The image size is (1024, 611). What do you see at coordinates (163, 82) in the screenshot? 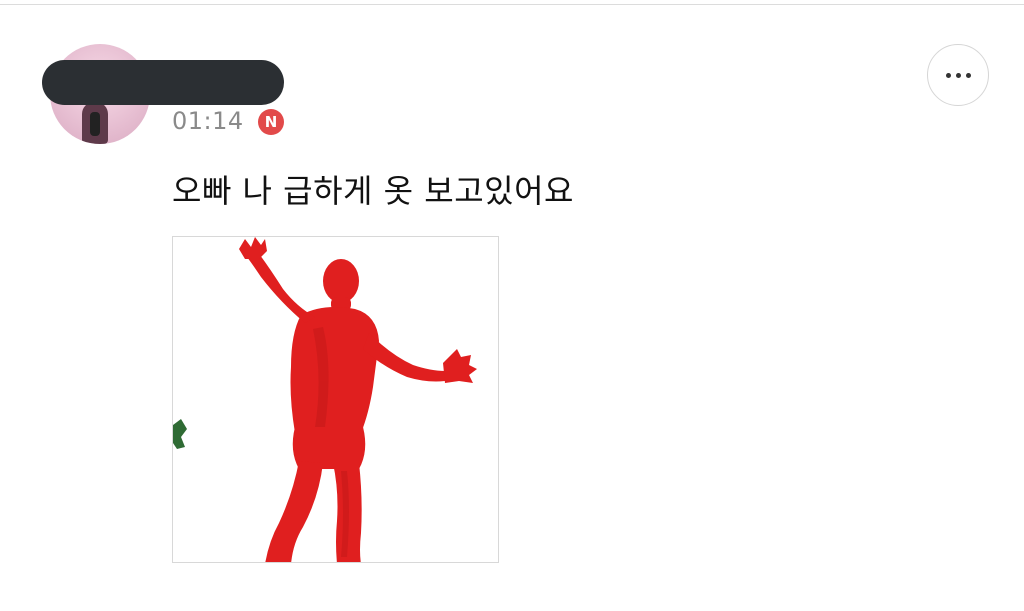
I see `redacted-username` at bounding box center [163, 82].